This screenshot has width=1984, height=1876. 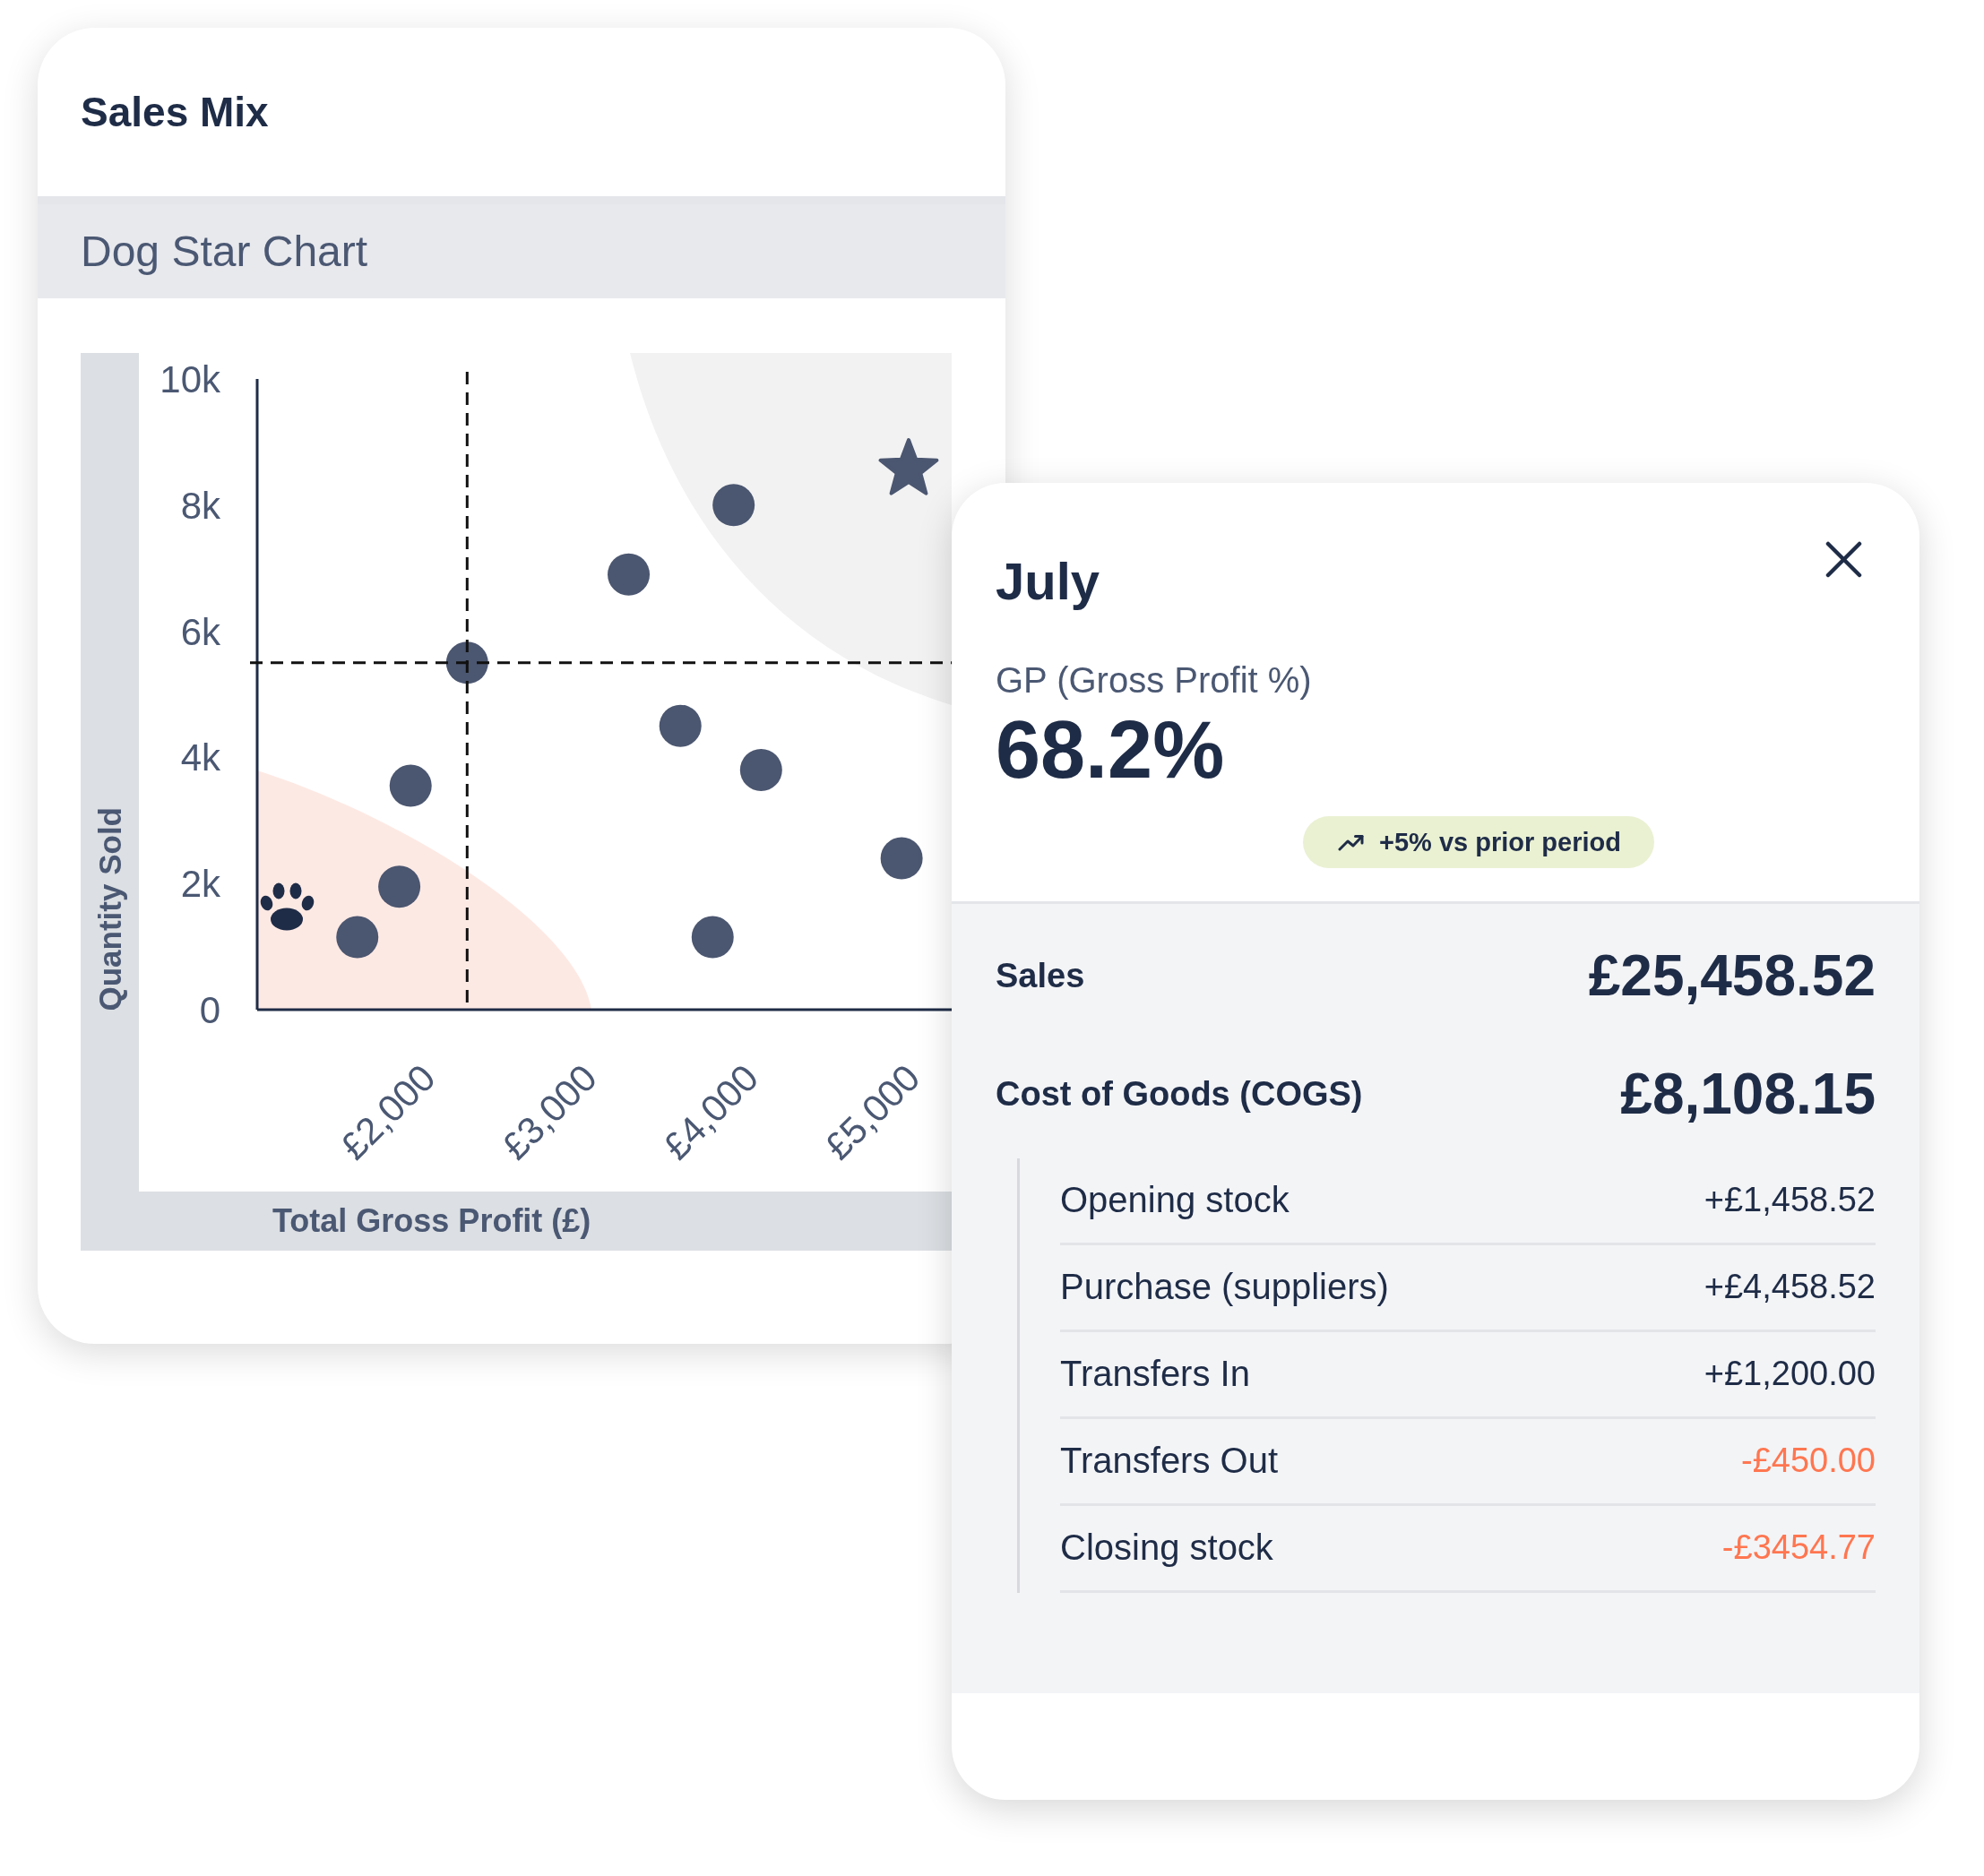 I want to click on y-tick-label: 8k, so click(x=200, y=506).